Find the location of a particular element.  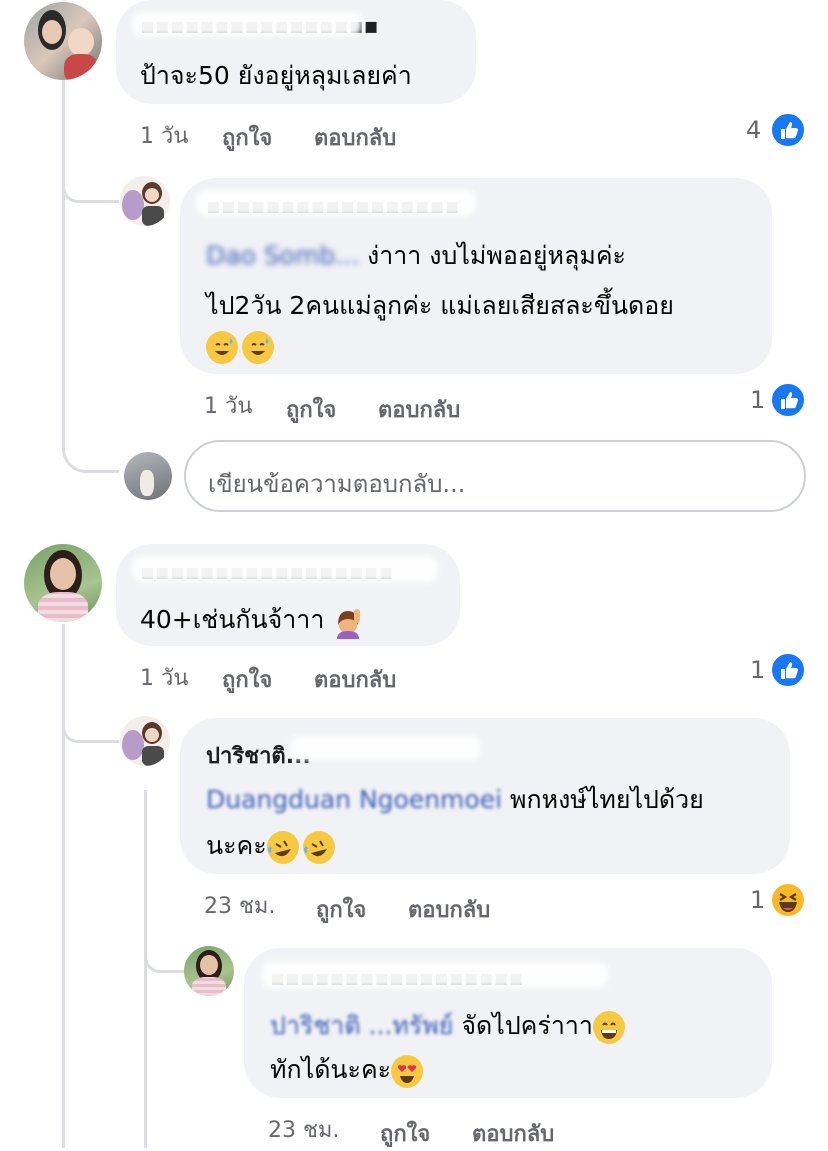

comment-text: นะคะ is located at coordinates (272, 846).